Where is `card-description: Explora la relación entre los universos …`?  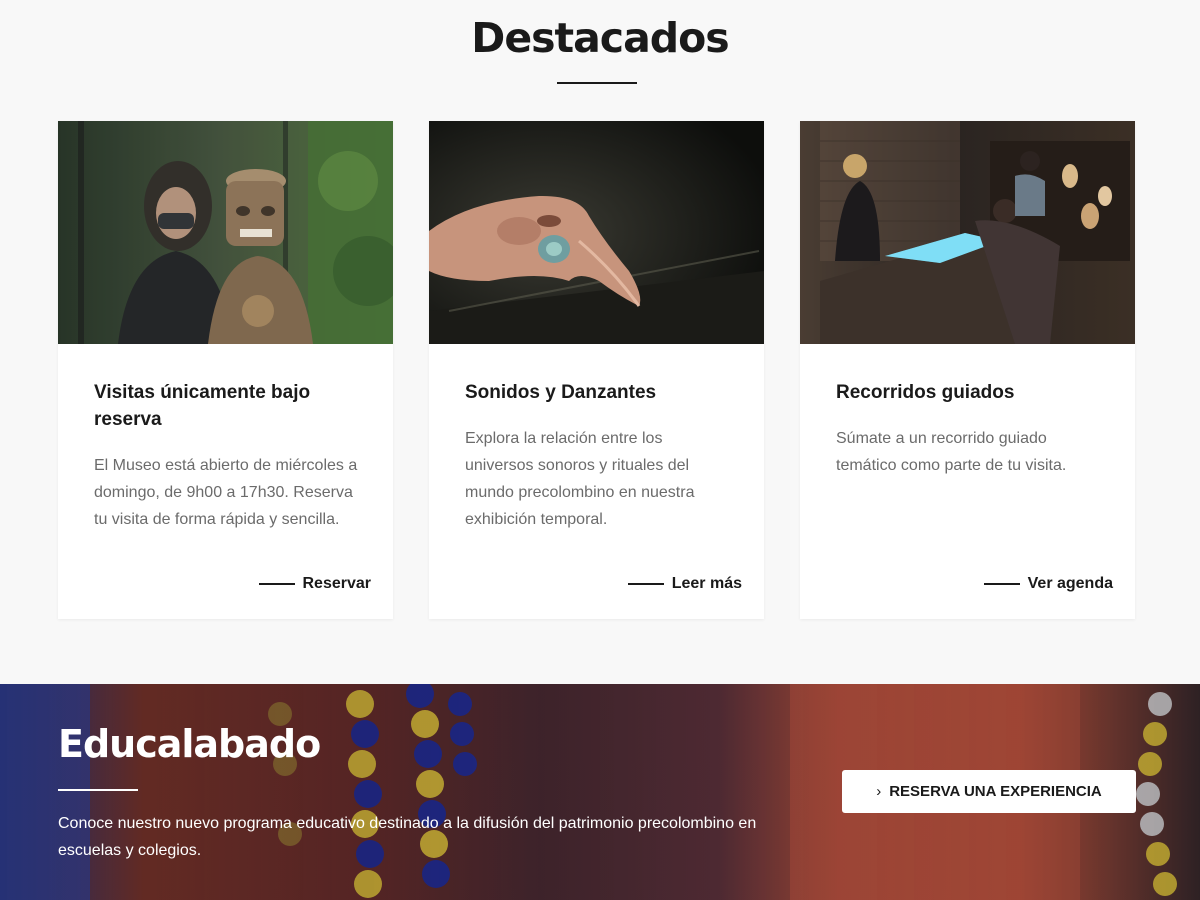 card-description: Explora la relación entre los universos … is located at coordinates (580, 479).